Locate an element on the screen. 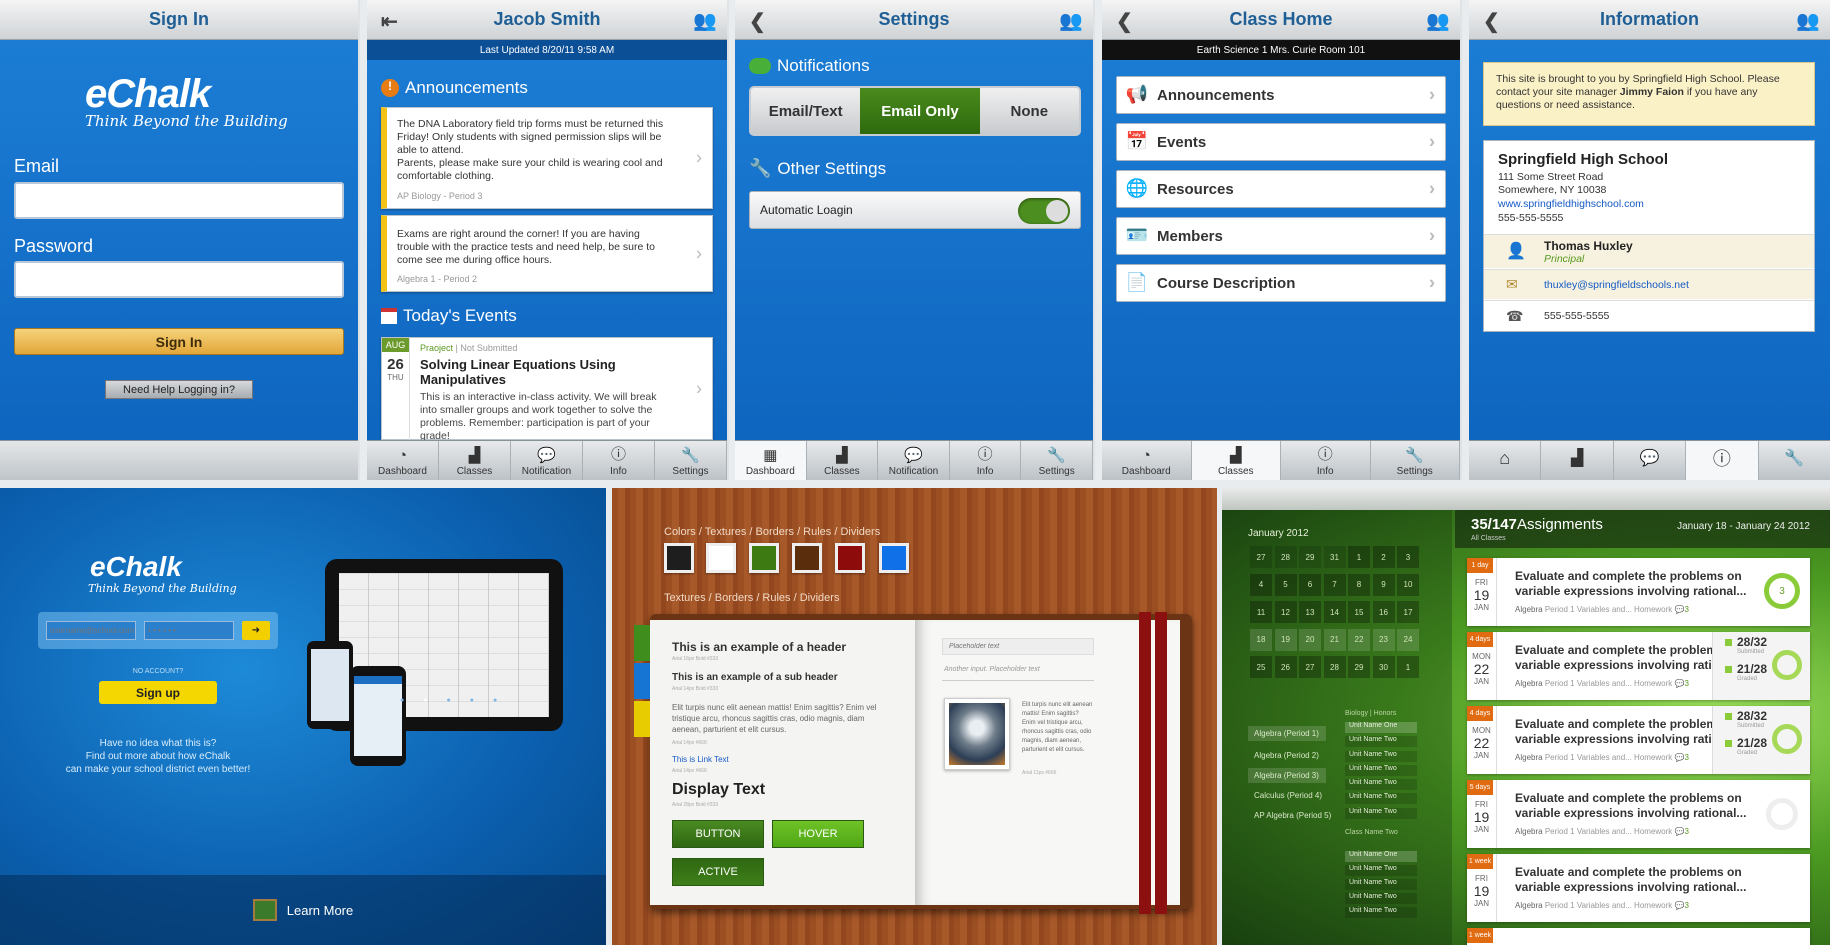 Image resolution: width=1830 pixels, height=945 pixels. class-group-item: Algebra (Period 2) is located at coordinates (1286, 755).